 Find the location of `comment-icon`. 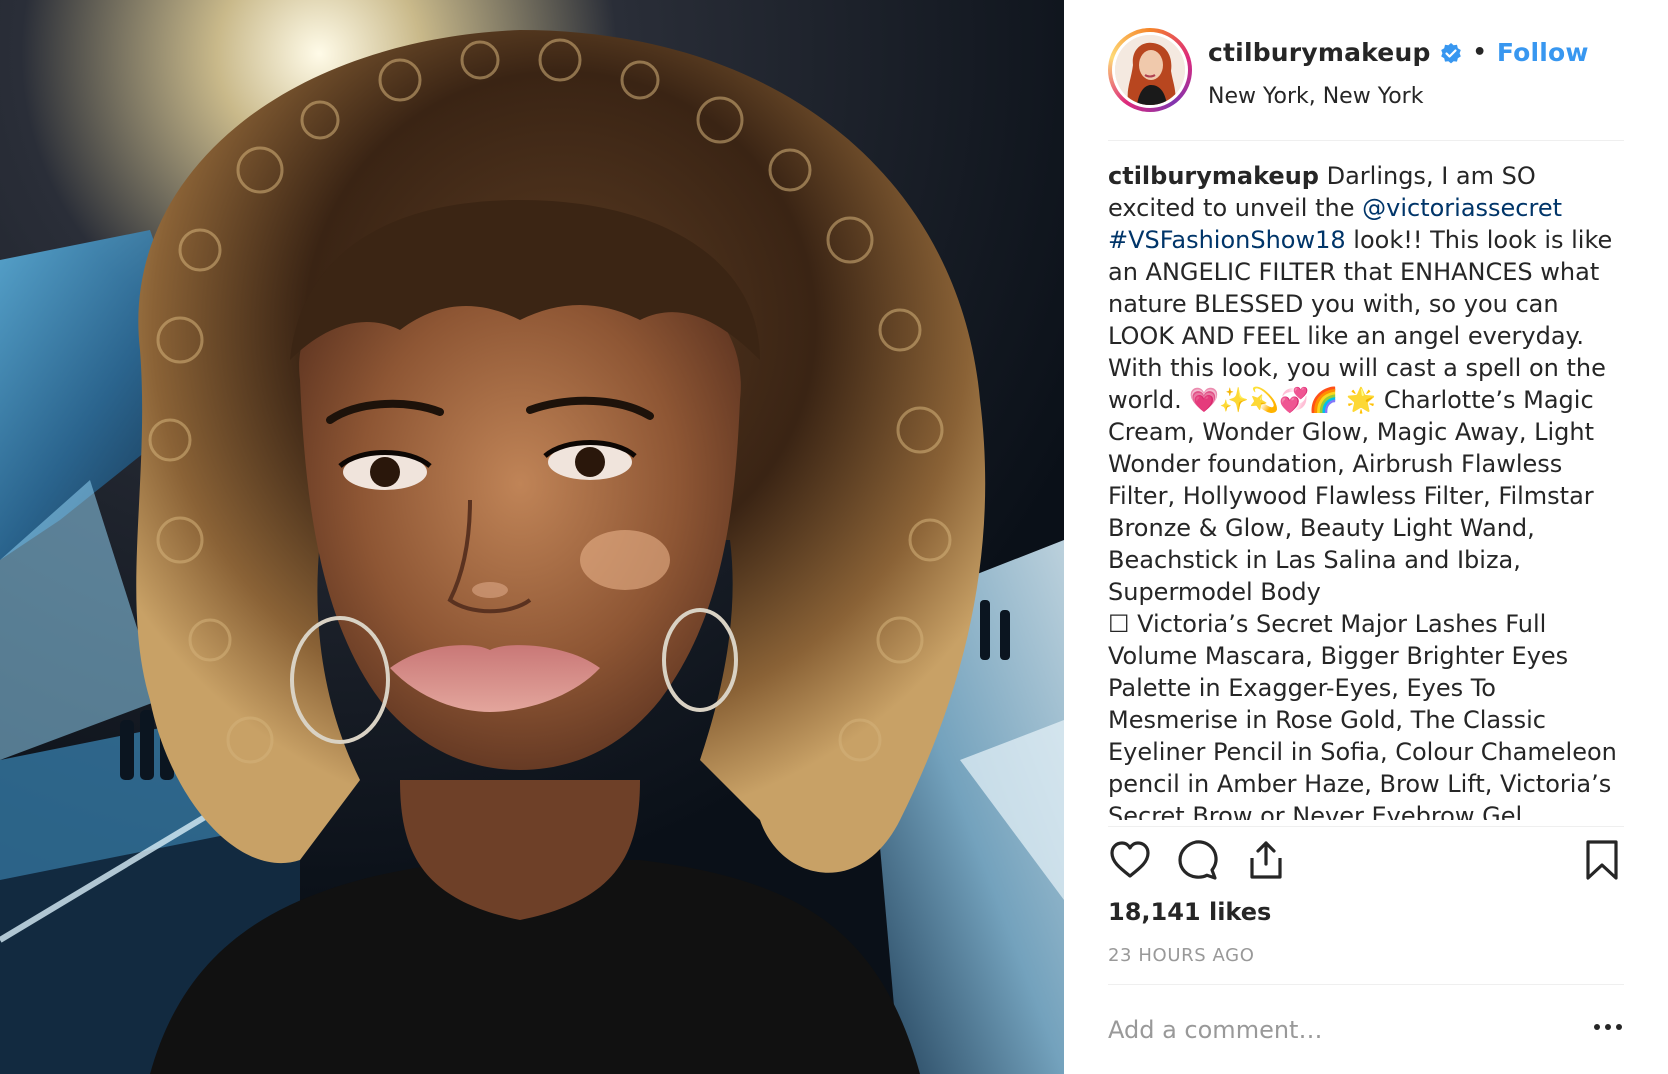

comment-icon is located at coordinates (1198, 860).